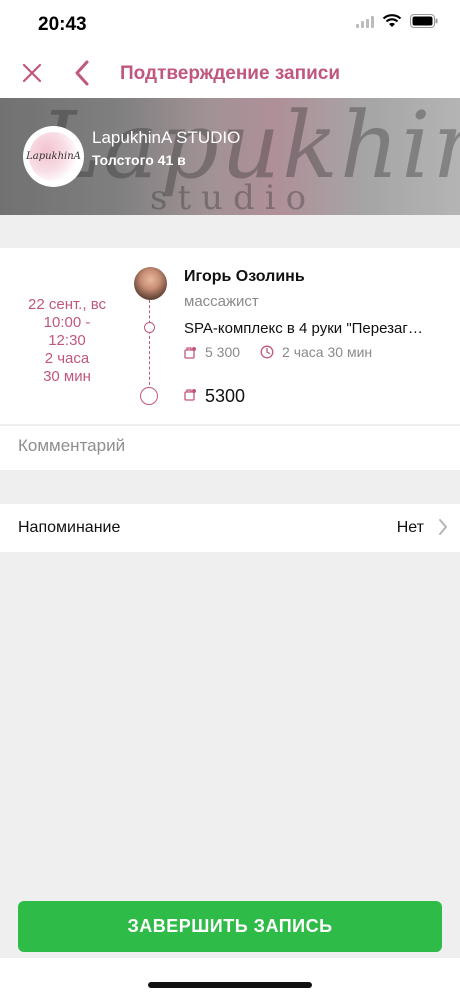 This screenshot has width=460, height=996. I want to click on appointment-time-to: 12:30, so click(67, 340).